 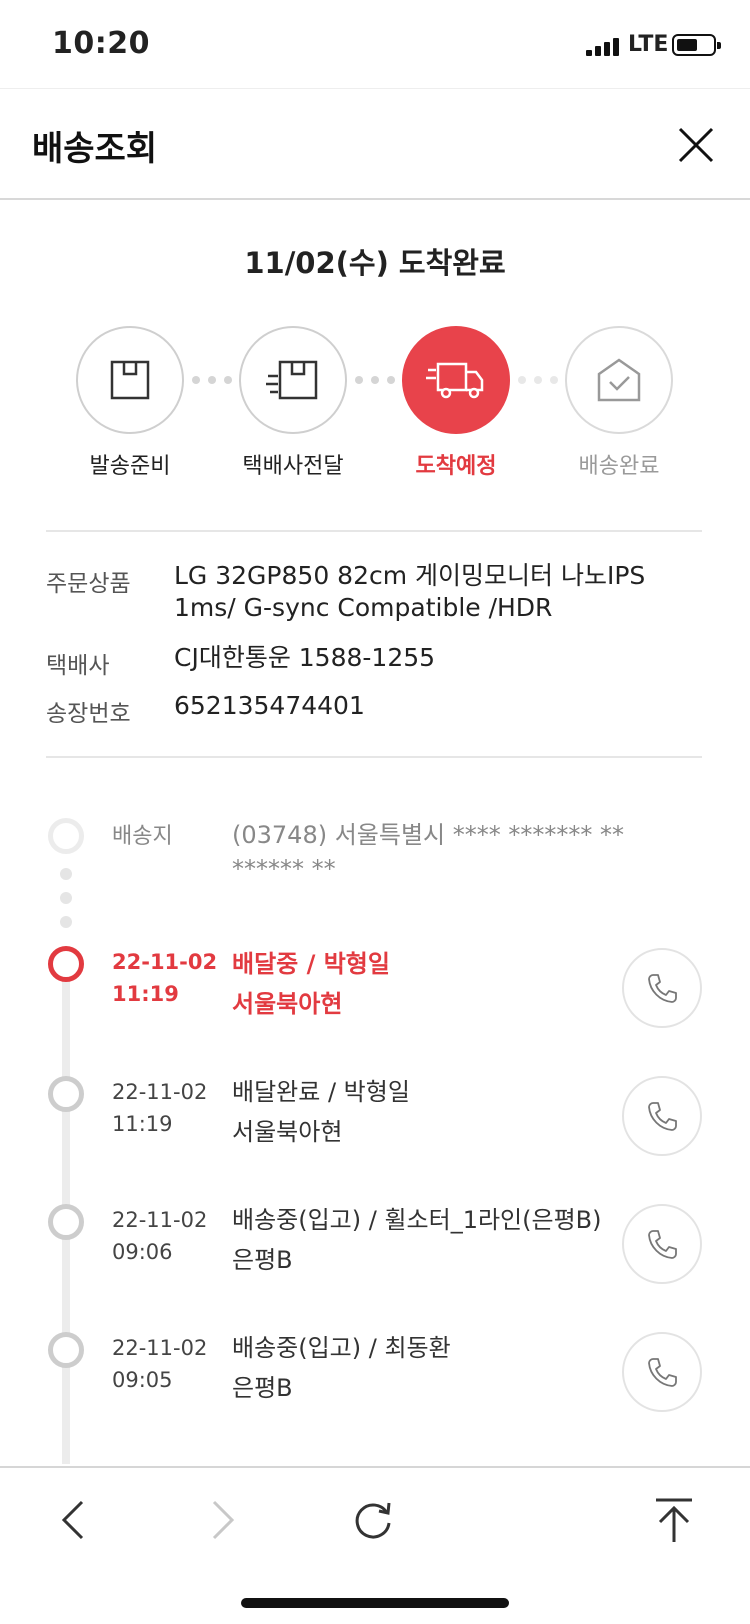 I want to click on arrow-up-icon, so click(x=674, y=1520).